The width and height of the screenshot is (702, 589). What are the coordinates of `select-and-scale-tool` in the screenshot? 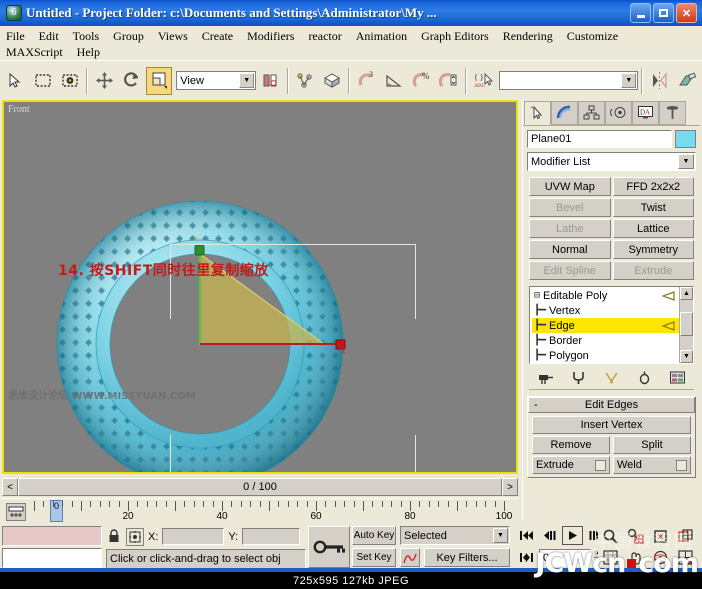 It's located at (159, 80).